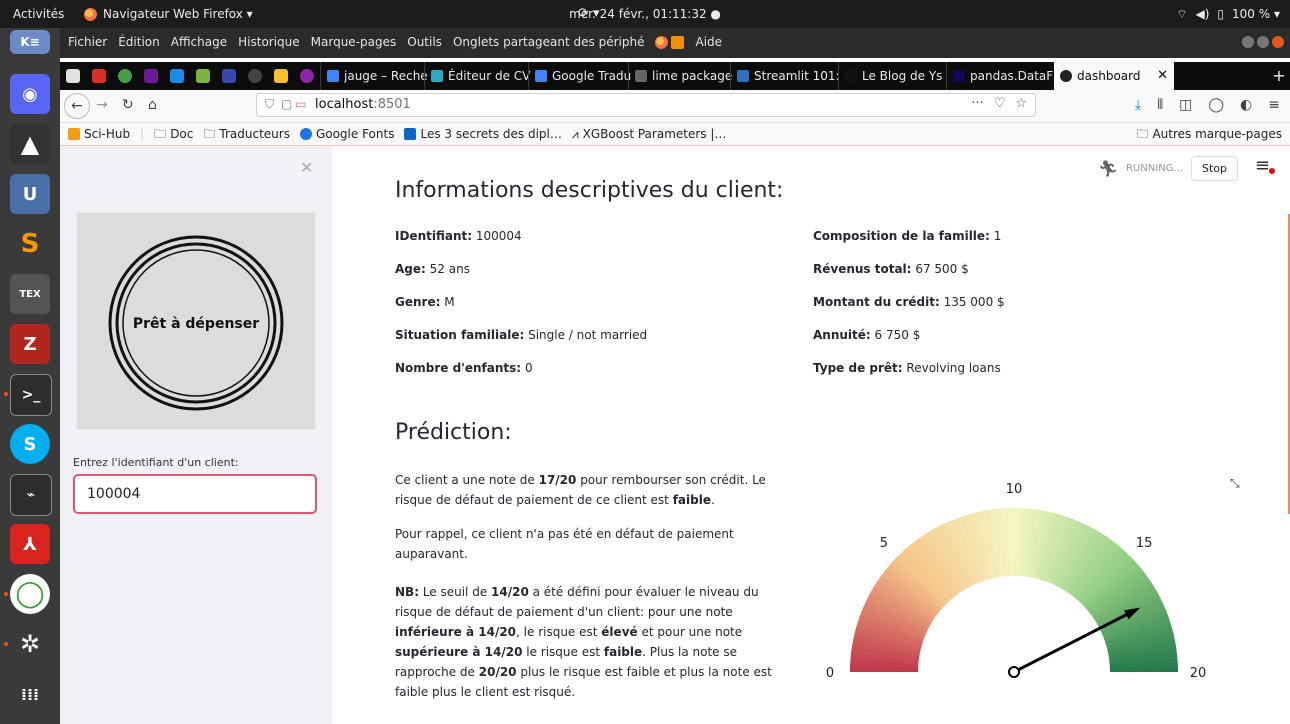 This screenshot has width=1290, height=724. I want to click on pocket-icon: ♡, so click(1000, 103).